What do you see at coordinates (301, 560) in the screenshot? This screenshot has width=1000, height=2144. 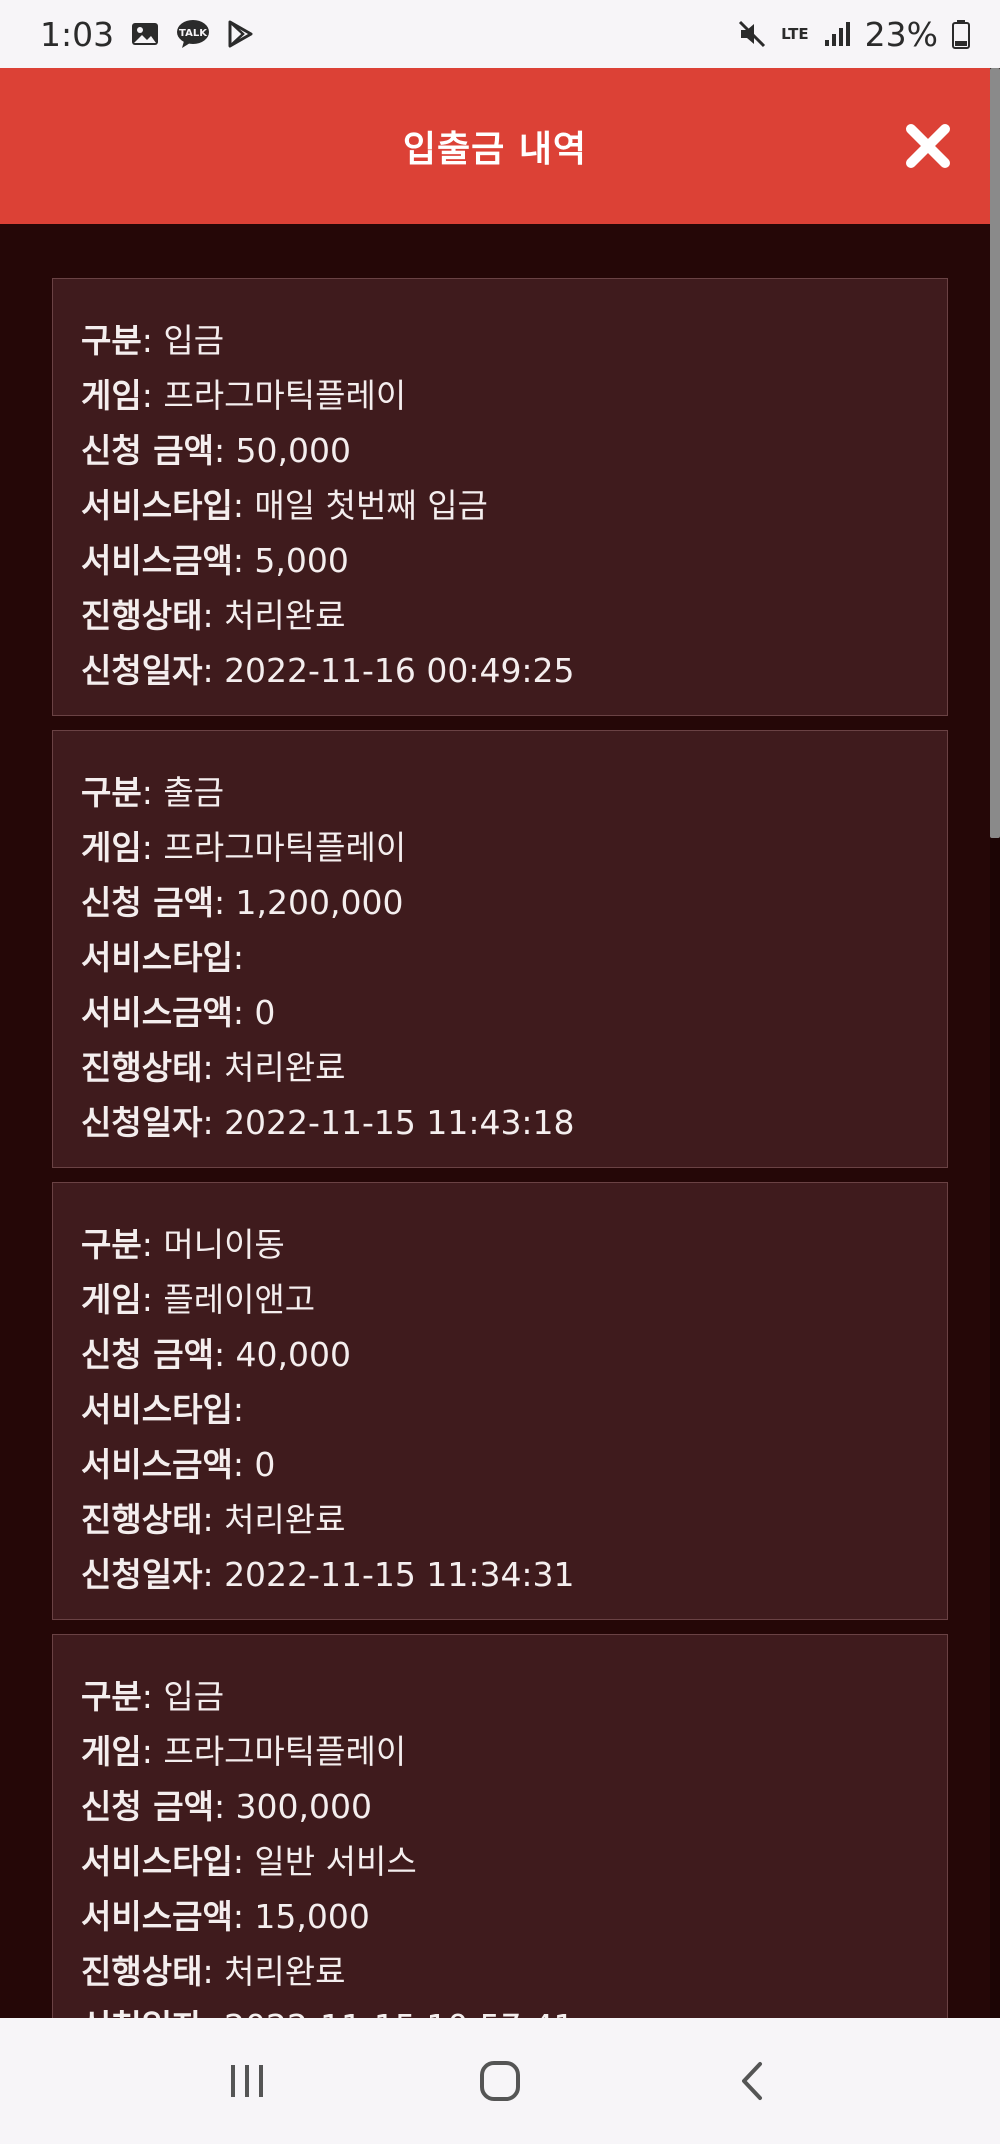 I see `value-service-amount: 5,000` at bounding box center [301, 560].